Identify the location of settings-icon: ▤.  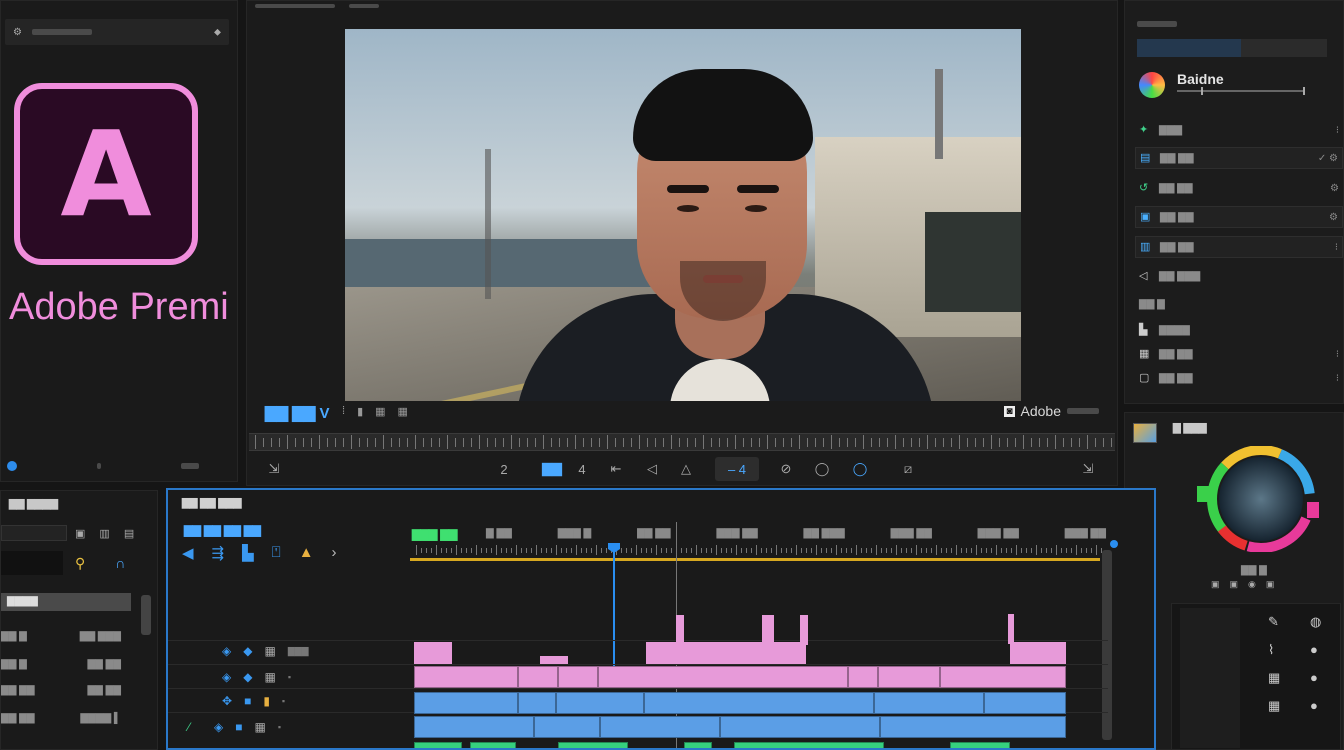
(129, 533).